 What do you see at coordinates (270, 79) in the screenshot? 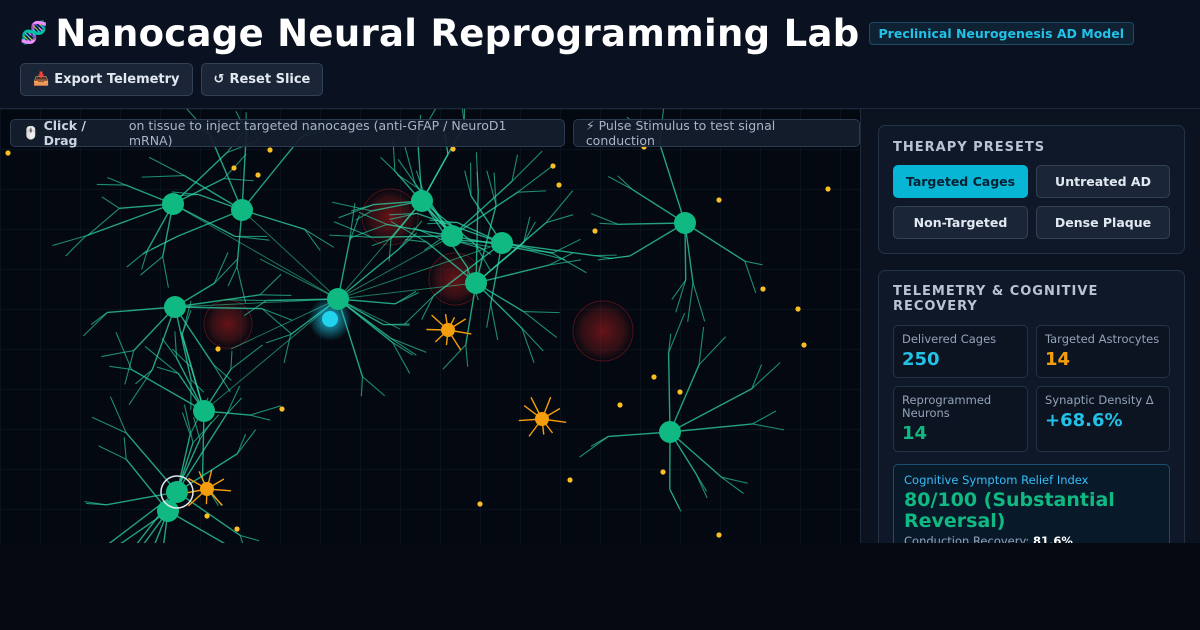
I see `reset-slice-label: Reset Slice` at bounding box center [270, 79].